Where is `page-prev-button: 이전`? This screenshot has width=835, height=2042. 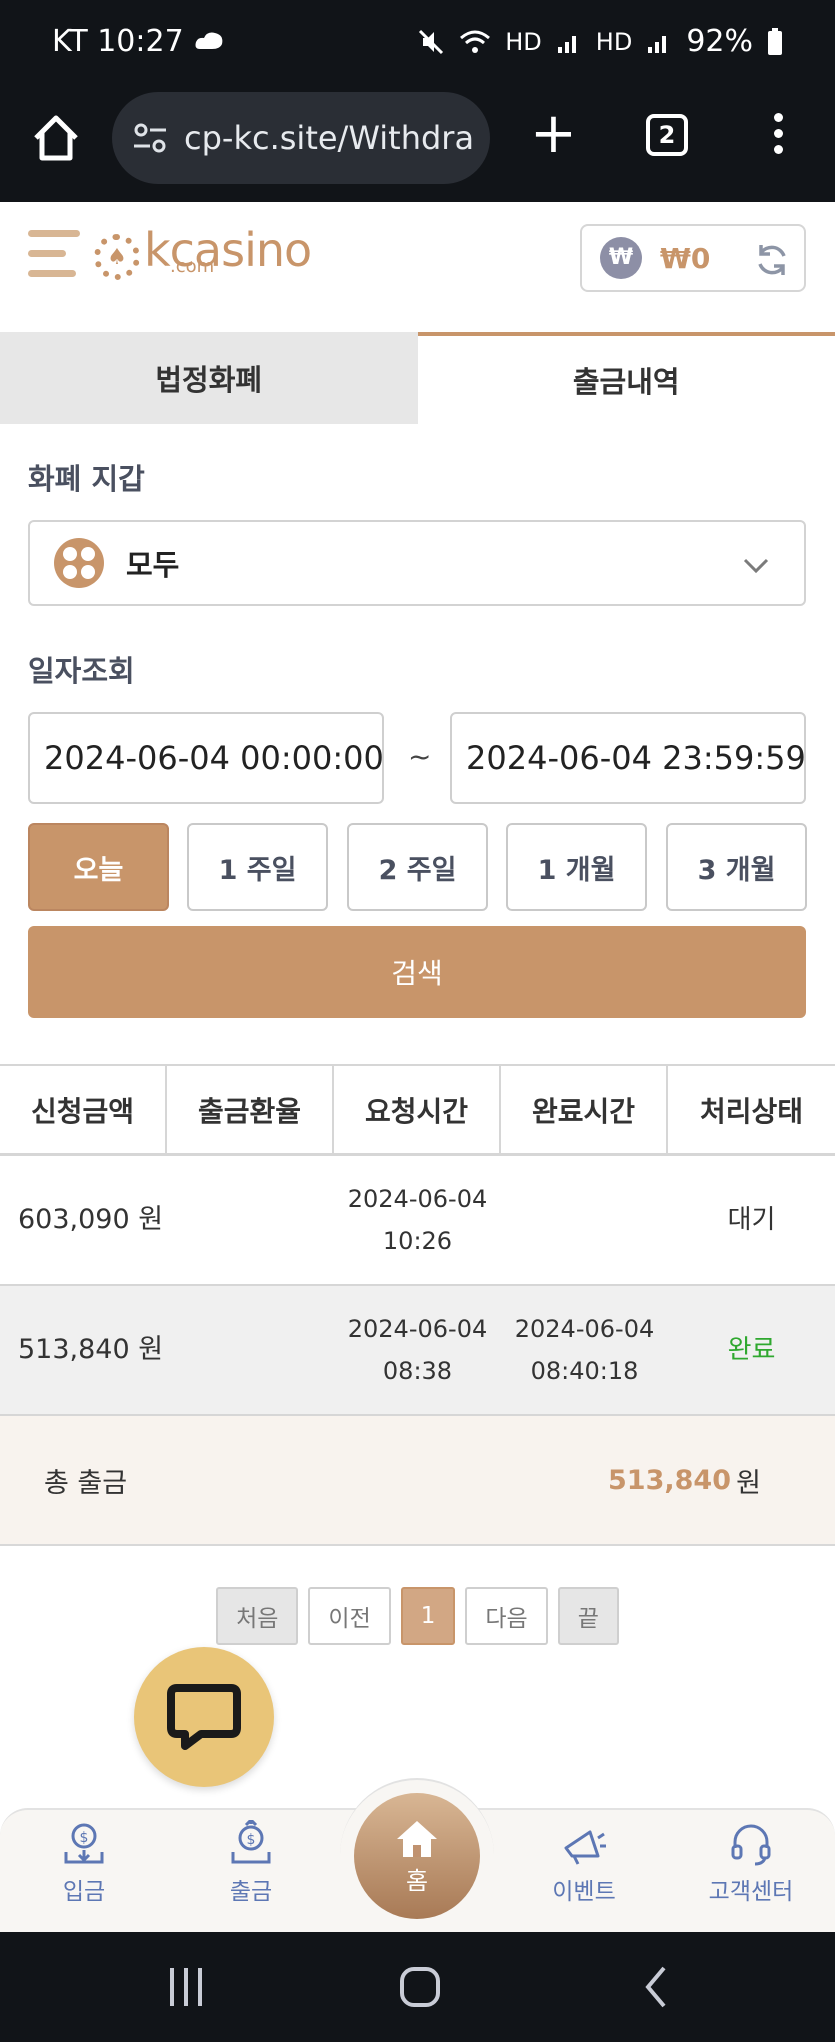
page-prev-button: 이전 is located at coordinates (349, 1616).